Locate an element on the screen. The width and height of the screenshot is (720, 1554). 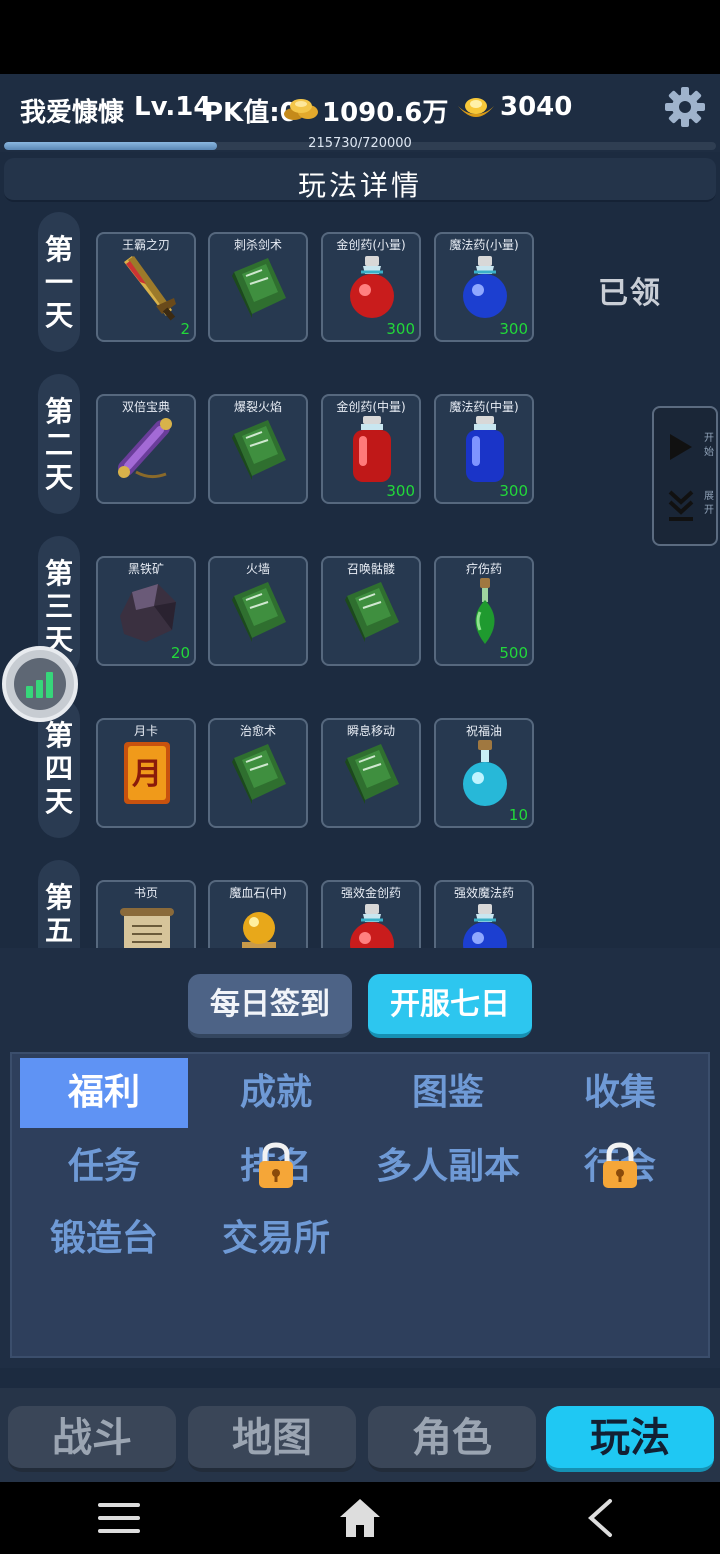
reward-item-slot: 召唤骷髅 is located at coordinates (371, 611).